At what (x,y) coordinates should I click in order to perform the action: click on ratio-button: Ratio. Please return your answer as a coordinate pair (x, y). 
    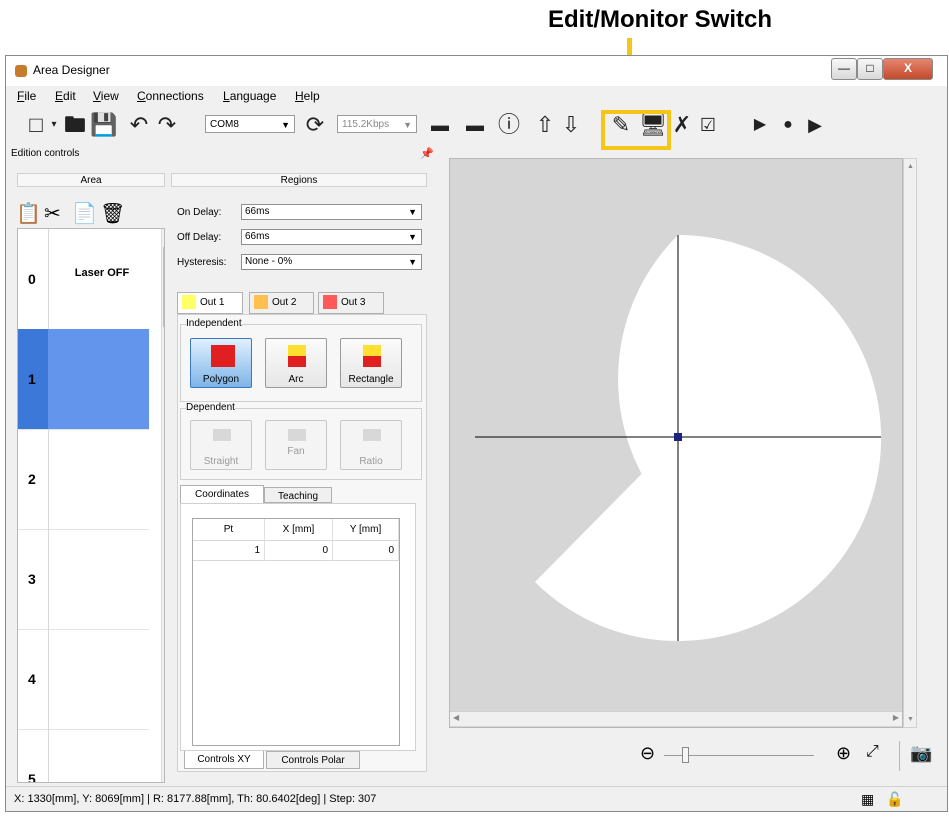
    Looking at the image, I should click on (371, 445).